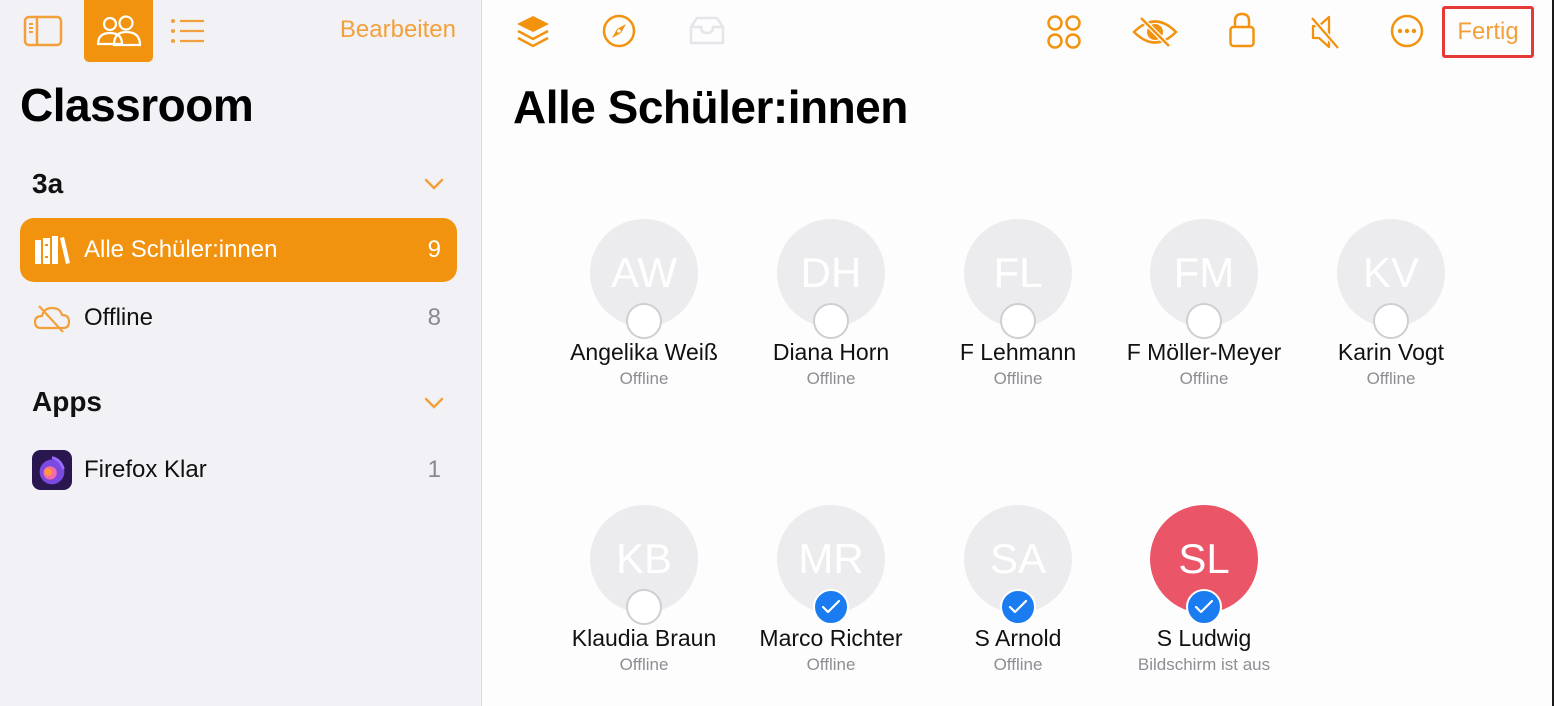  Describe the element at coordinates (52, 250) in the screenshot. I see `books-icon` at that location.